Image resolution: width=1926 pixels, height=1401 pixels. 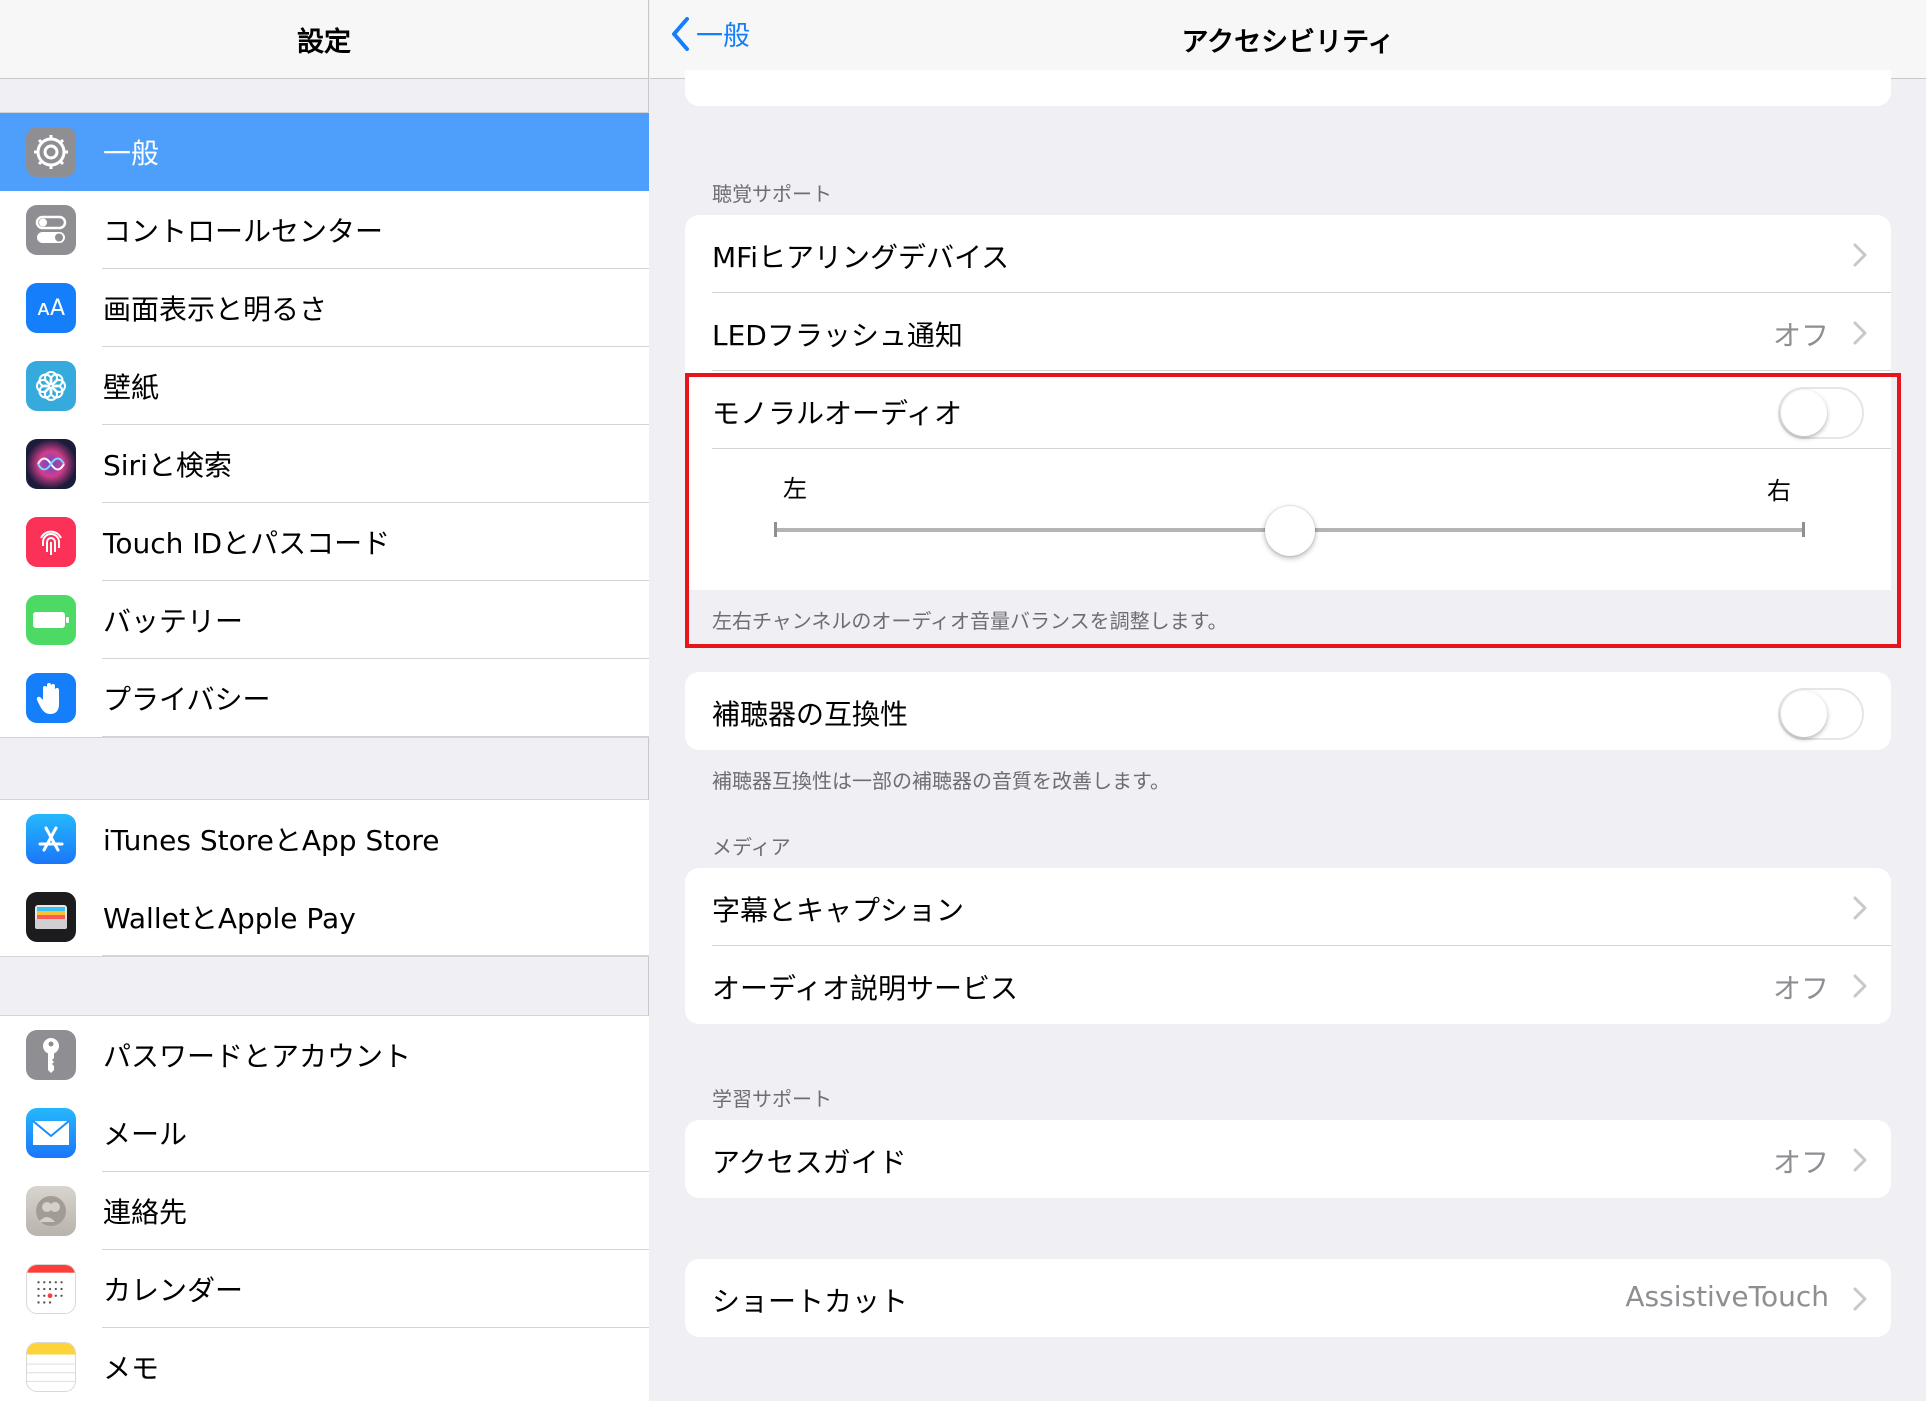 What do you see at coordinates (1288, 88) in the screenshot?
I see `previous-section-card` at bounding box center [1288, 88].